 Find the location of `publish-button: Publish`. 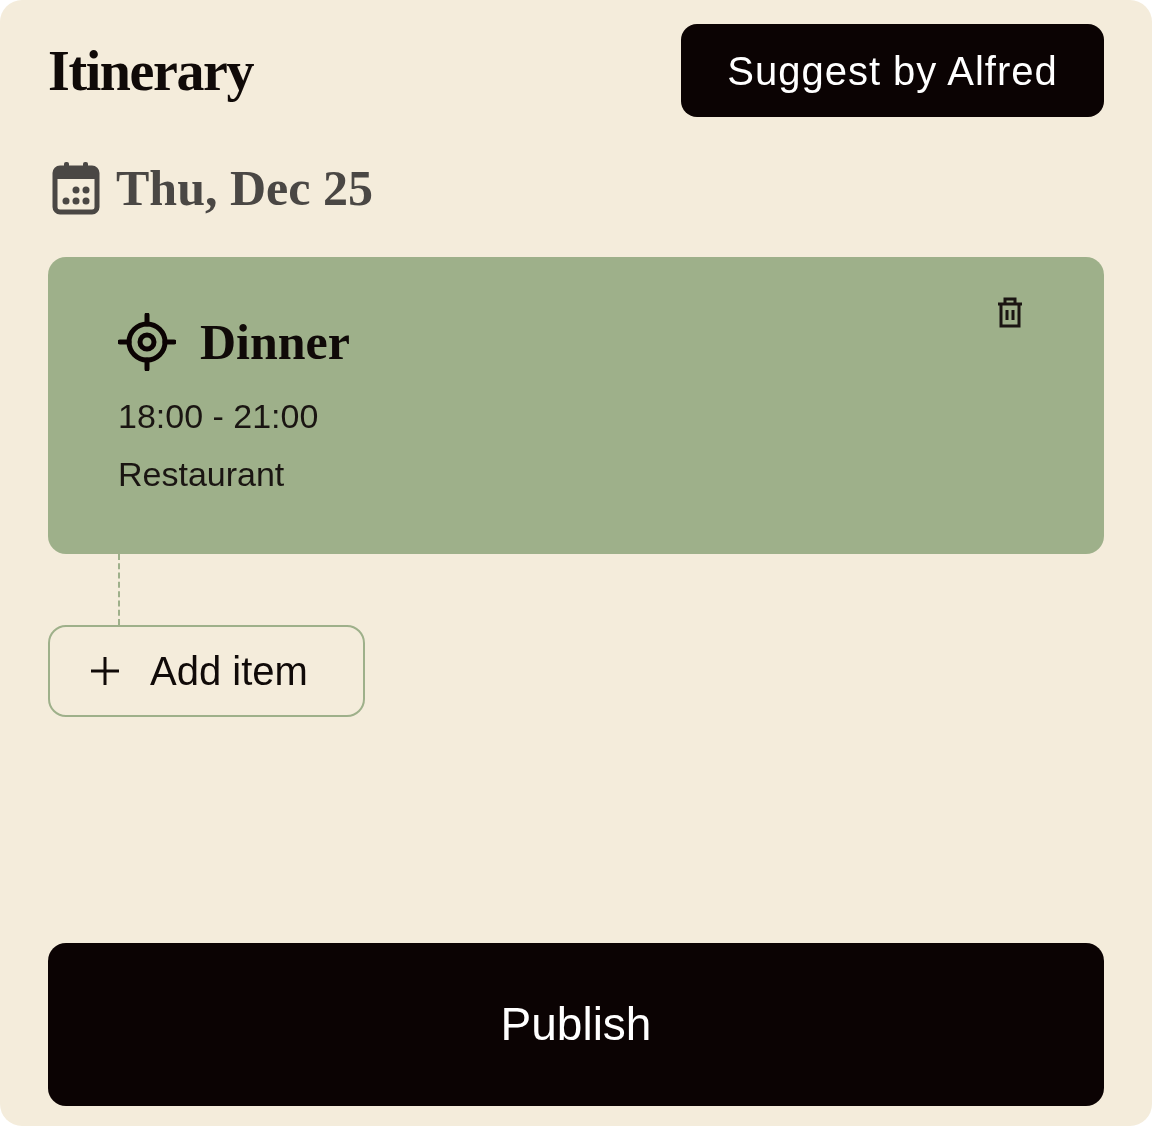

publish-button: Publish is located at coordinates (576, 1024).